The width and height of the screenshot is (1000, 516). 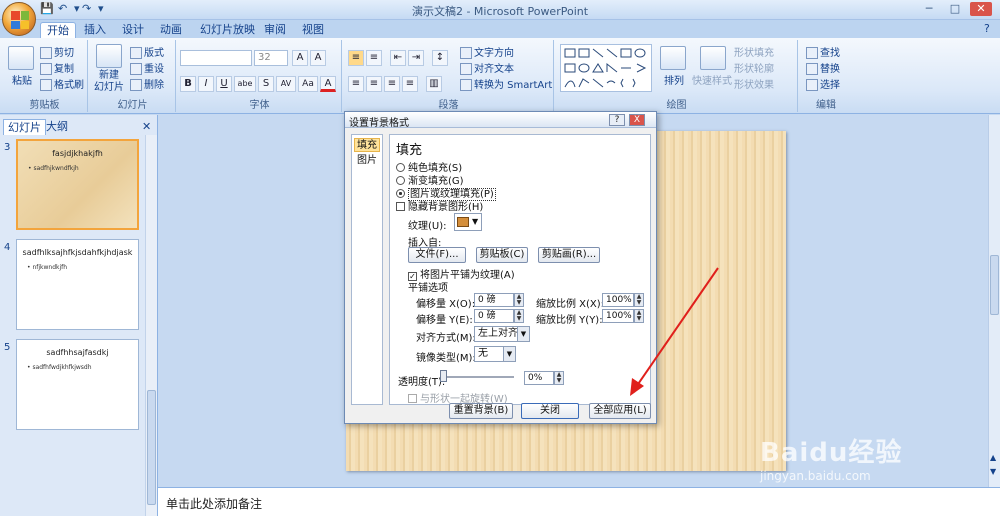 I want to click on transparency-slider-track, so click(x=478, y=377).